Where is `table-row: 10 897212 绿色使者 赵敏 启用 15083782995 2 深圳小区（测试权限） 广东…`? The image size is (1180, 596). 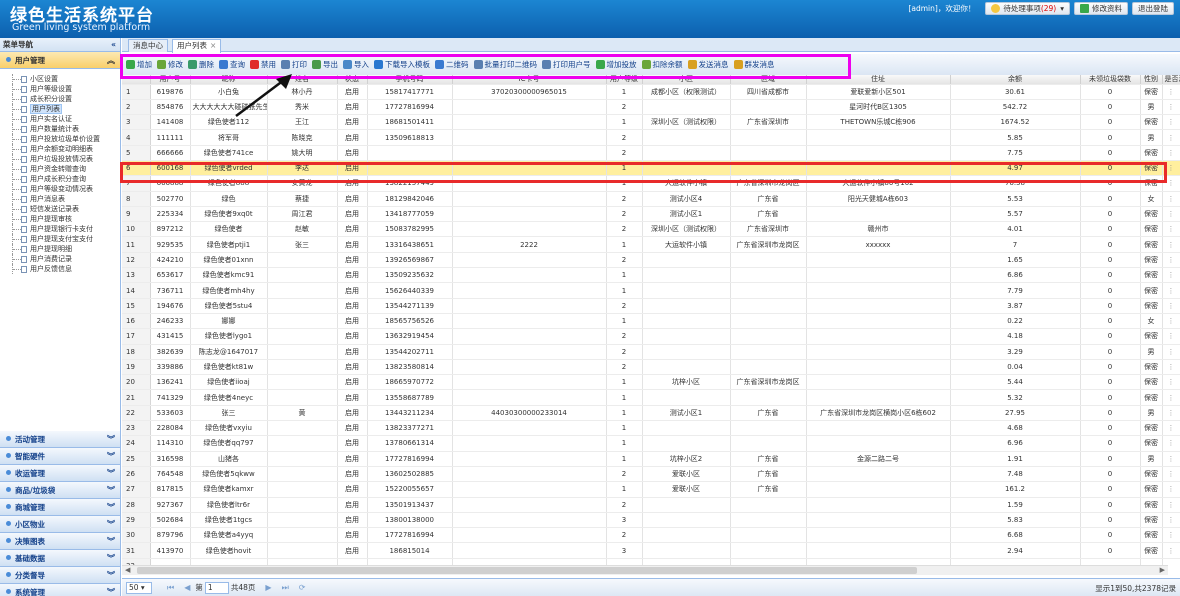 table-row: 10 897212 绿色使者 赵敏 启用 15083782995 2 深圳小区（测试权限） 广东… is located at coordinates (651, 229).